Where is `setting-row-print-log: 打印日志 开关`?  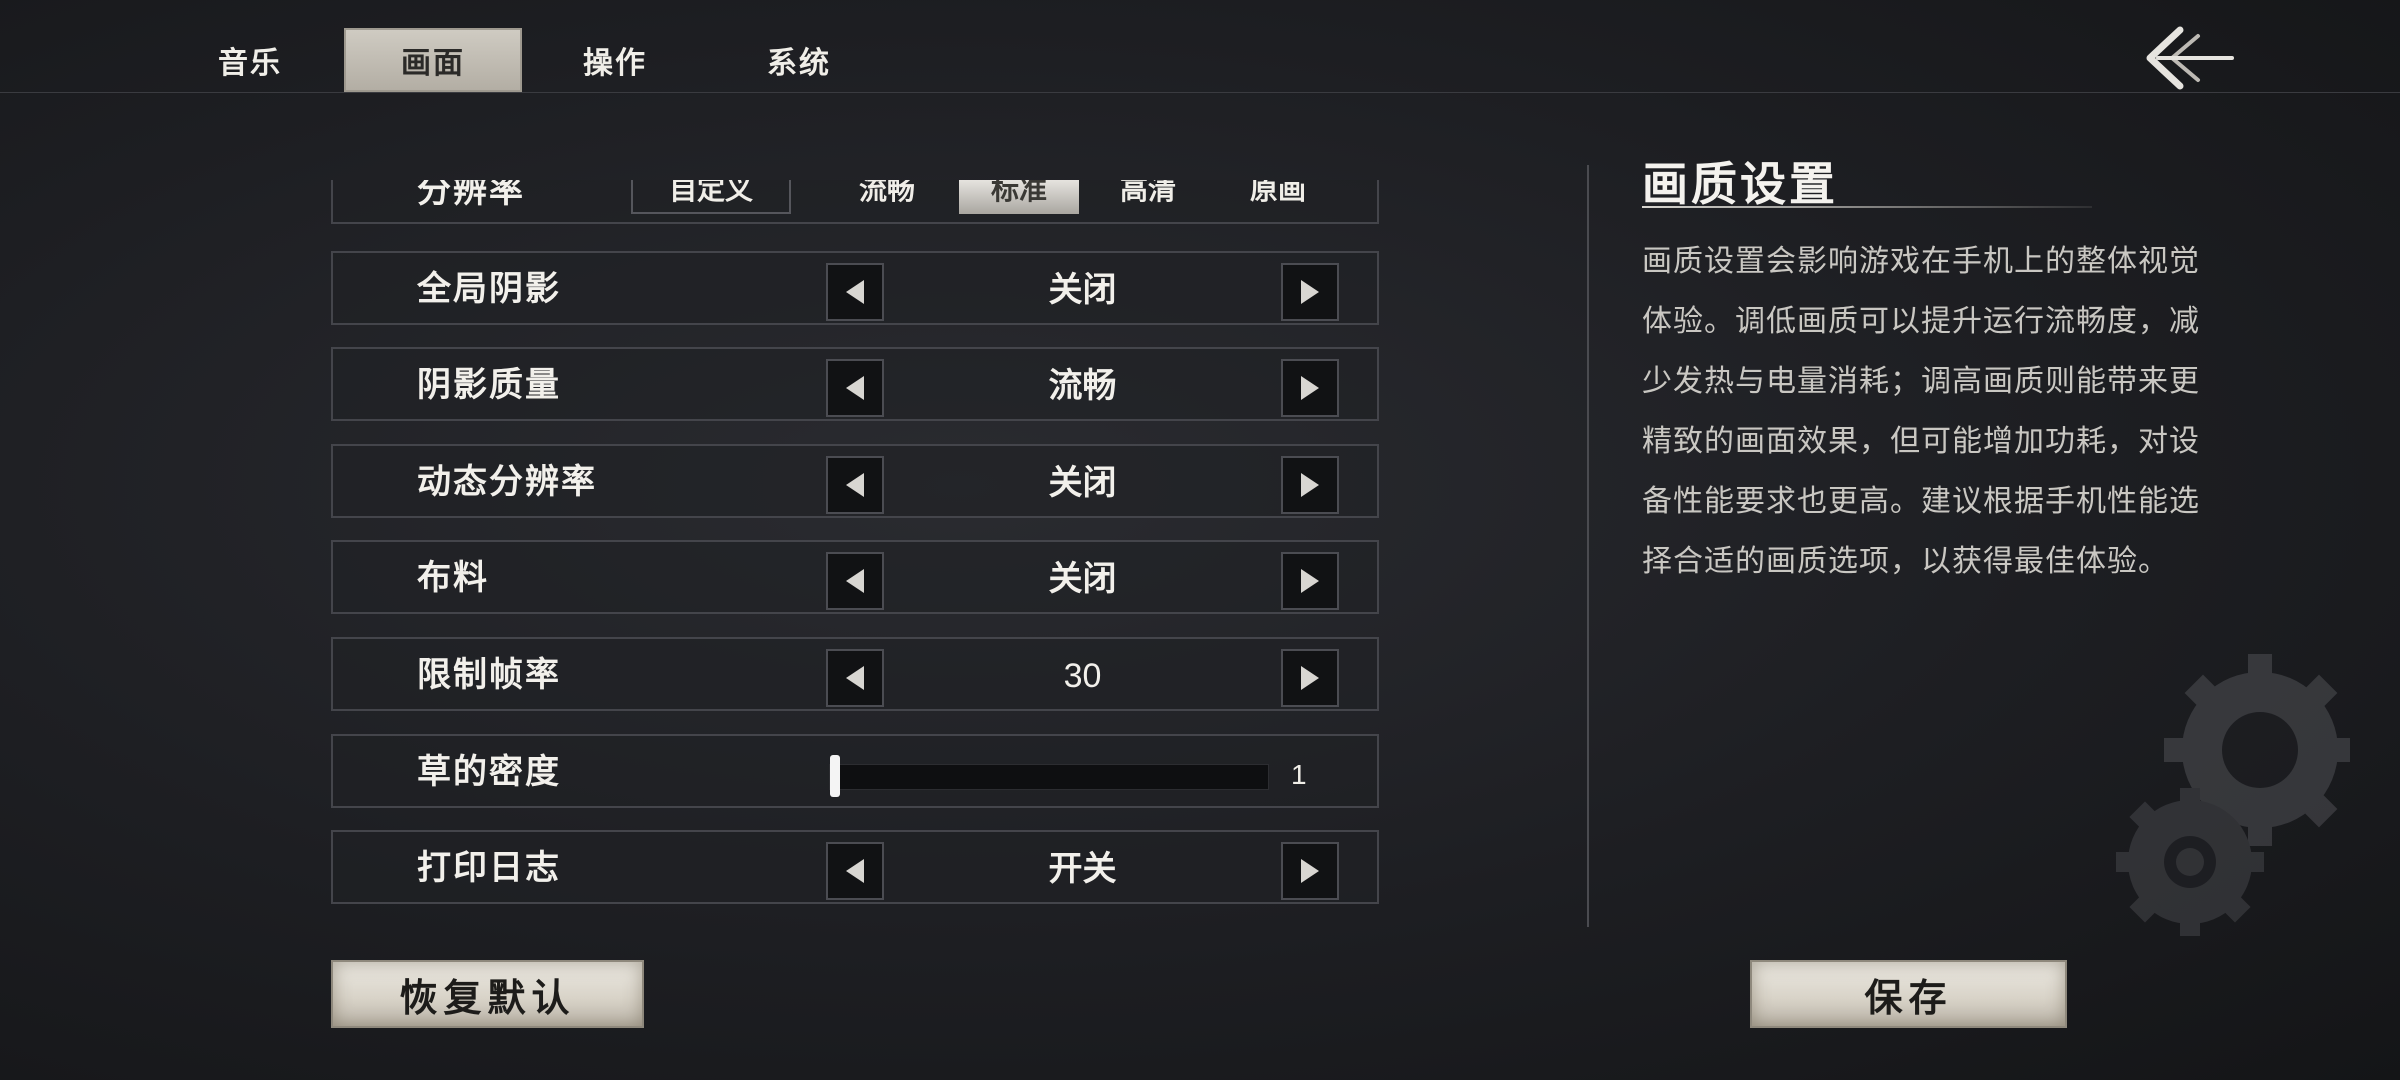
setting-row-print-log: 打印日志 开关 is located at coordinates (855, 867).